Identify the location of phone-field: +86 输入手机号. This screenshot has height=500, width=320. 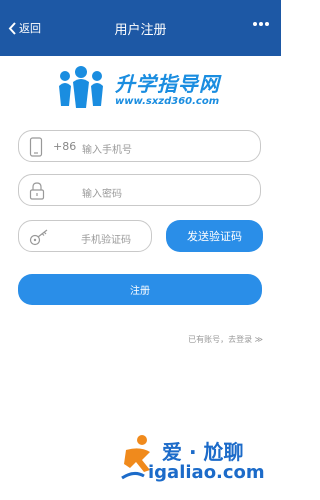
(139, 146).